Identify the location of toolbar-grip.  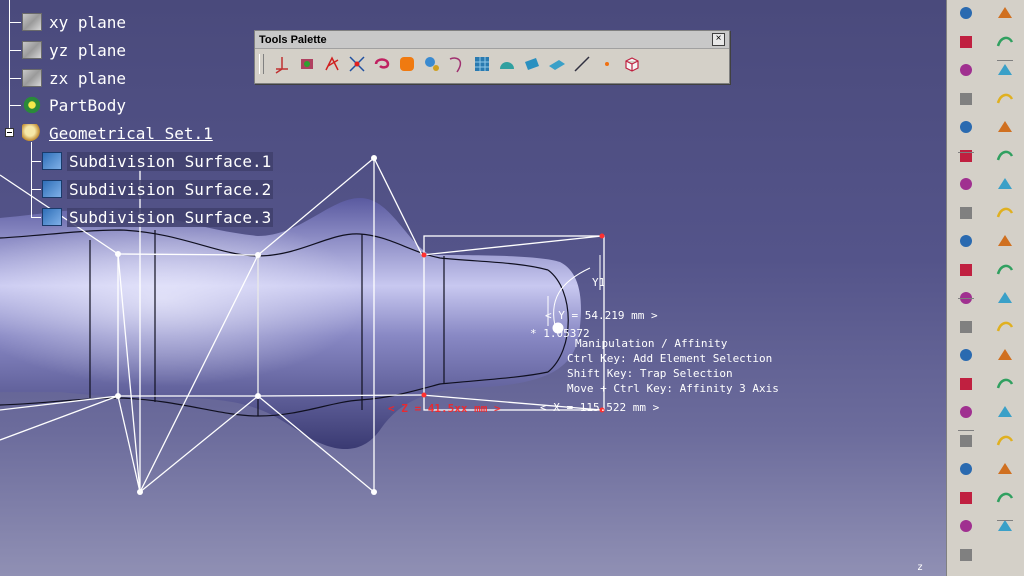
(261, 64).